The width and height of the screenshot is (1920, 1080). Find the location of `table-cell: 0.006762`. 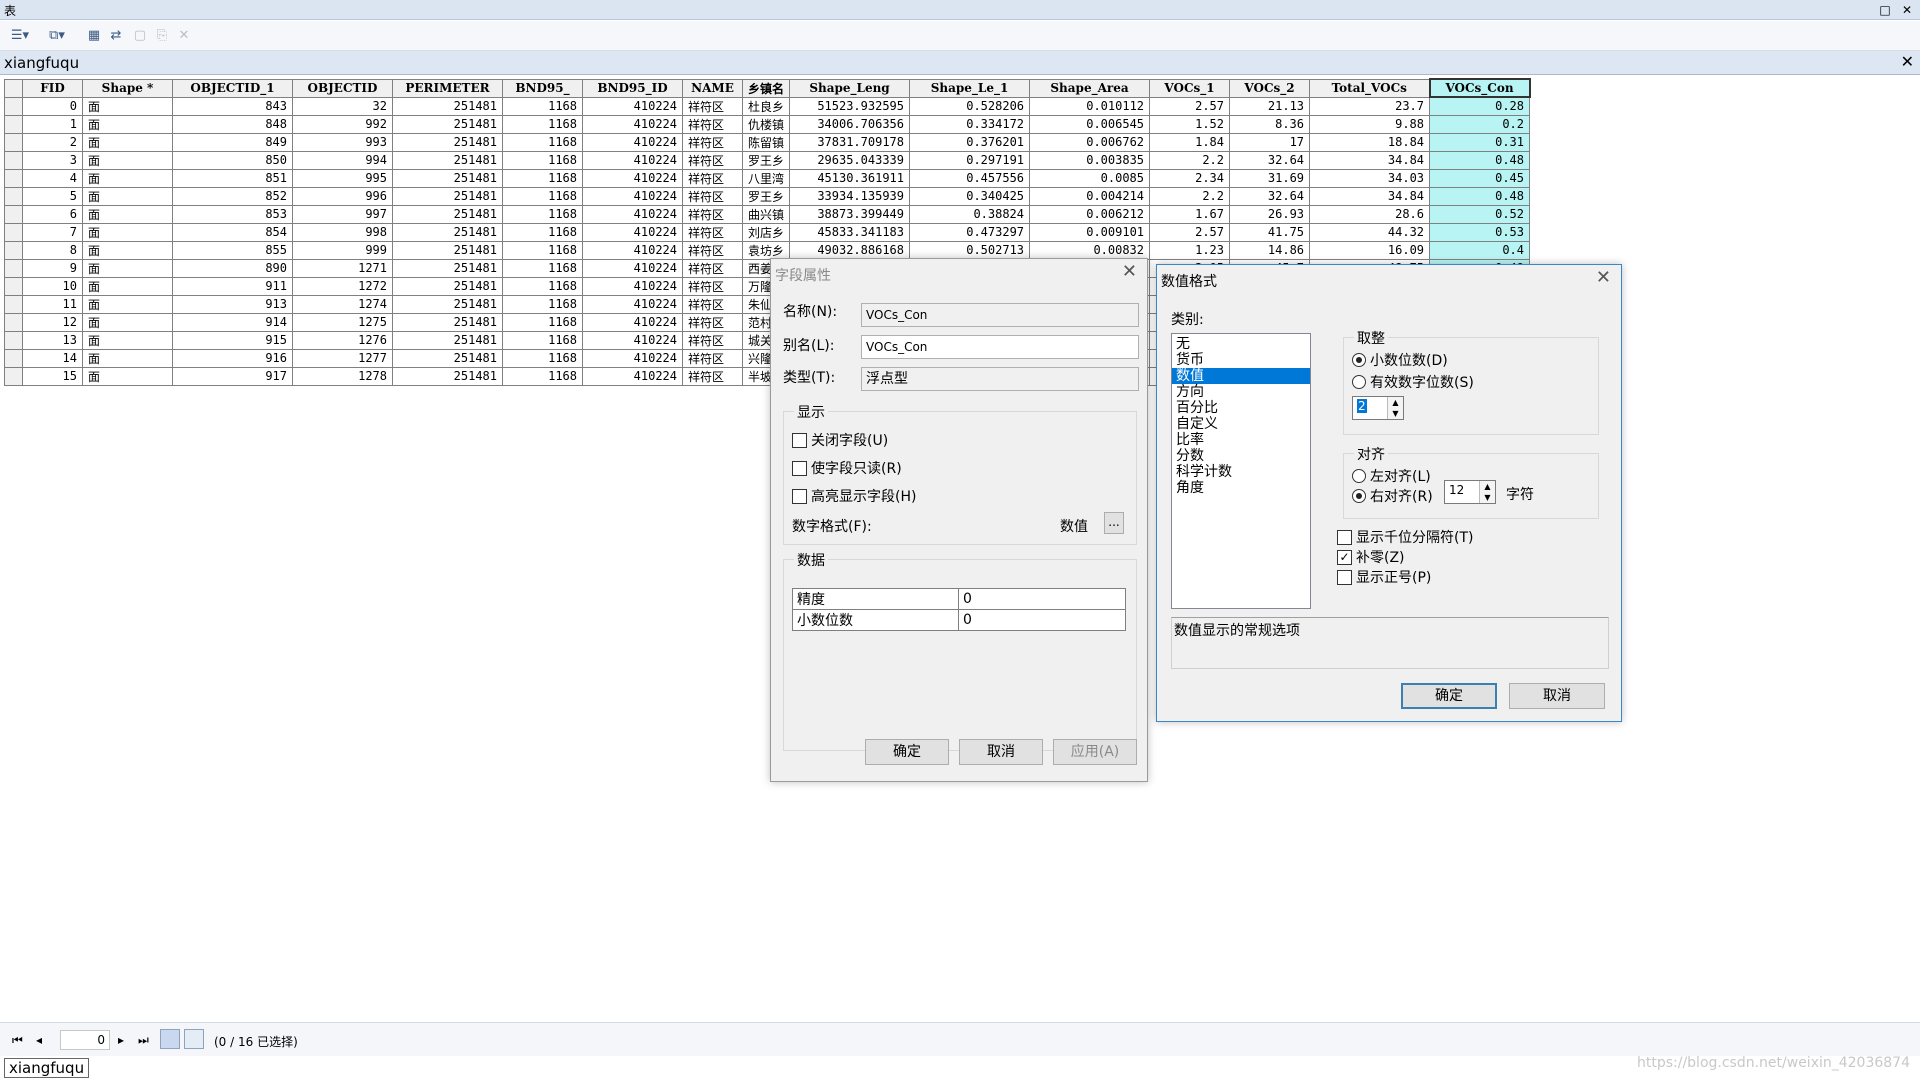

table-cell: 0.006762 is located at coordinates (1090, 142).